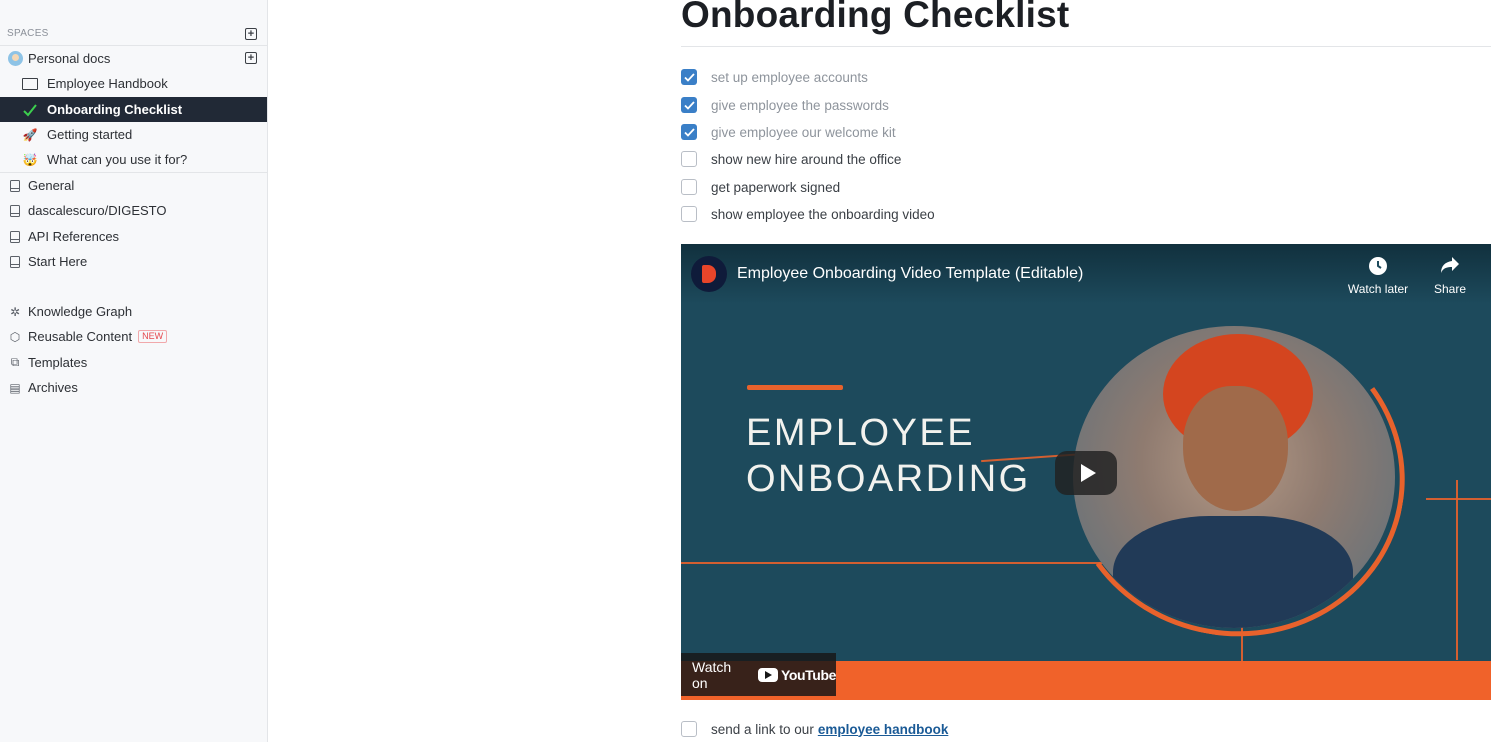  I want to click on play-icon, so click(1088, 473).